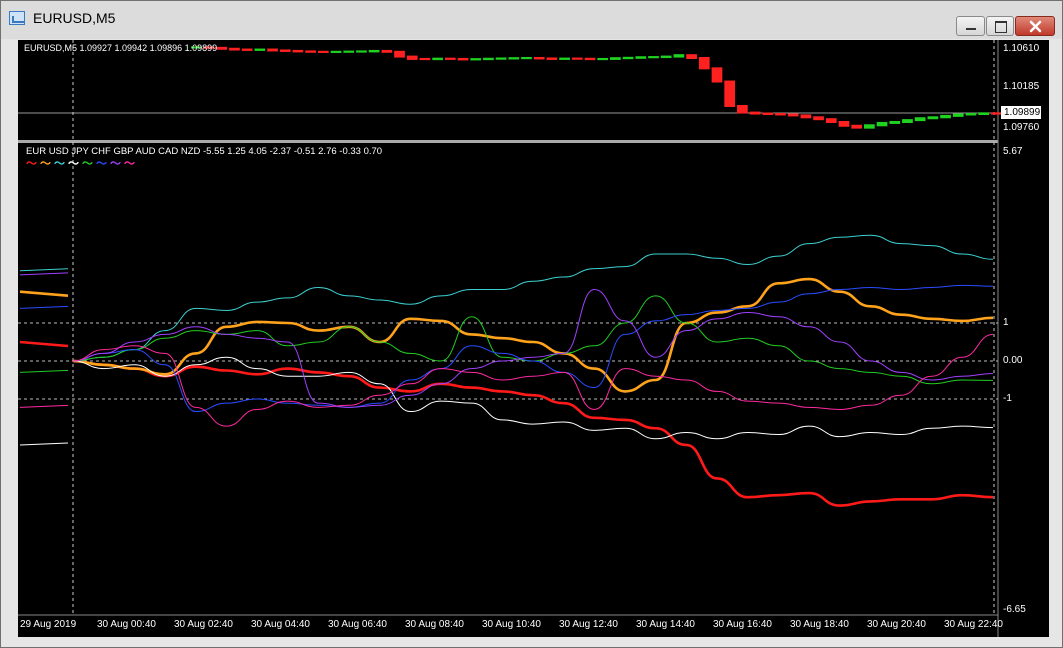  What do you see at coordinates (1021, 48) in the screenshot?
I see `price-axis-label: 1.10610` at bounding box center [1021, 48].